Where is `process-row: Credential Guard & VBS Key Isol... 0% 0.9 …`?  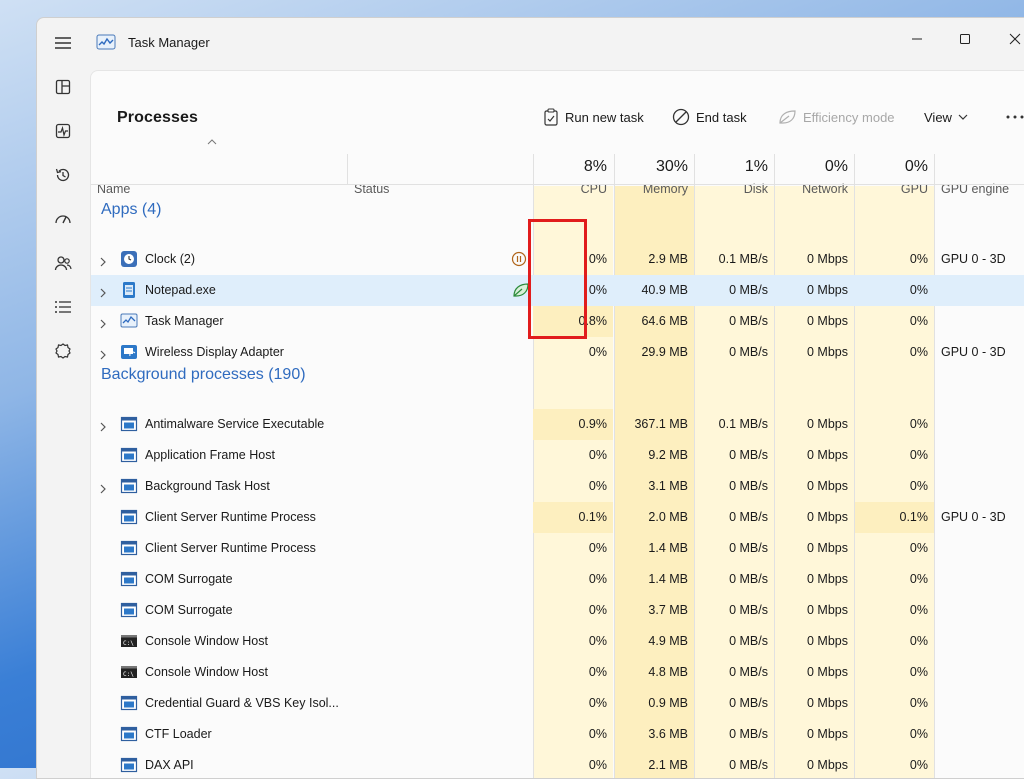 process-row: Credential Guard & VBS Key Isol... 0% 0.9 … is located at coordinates (557, 703).